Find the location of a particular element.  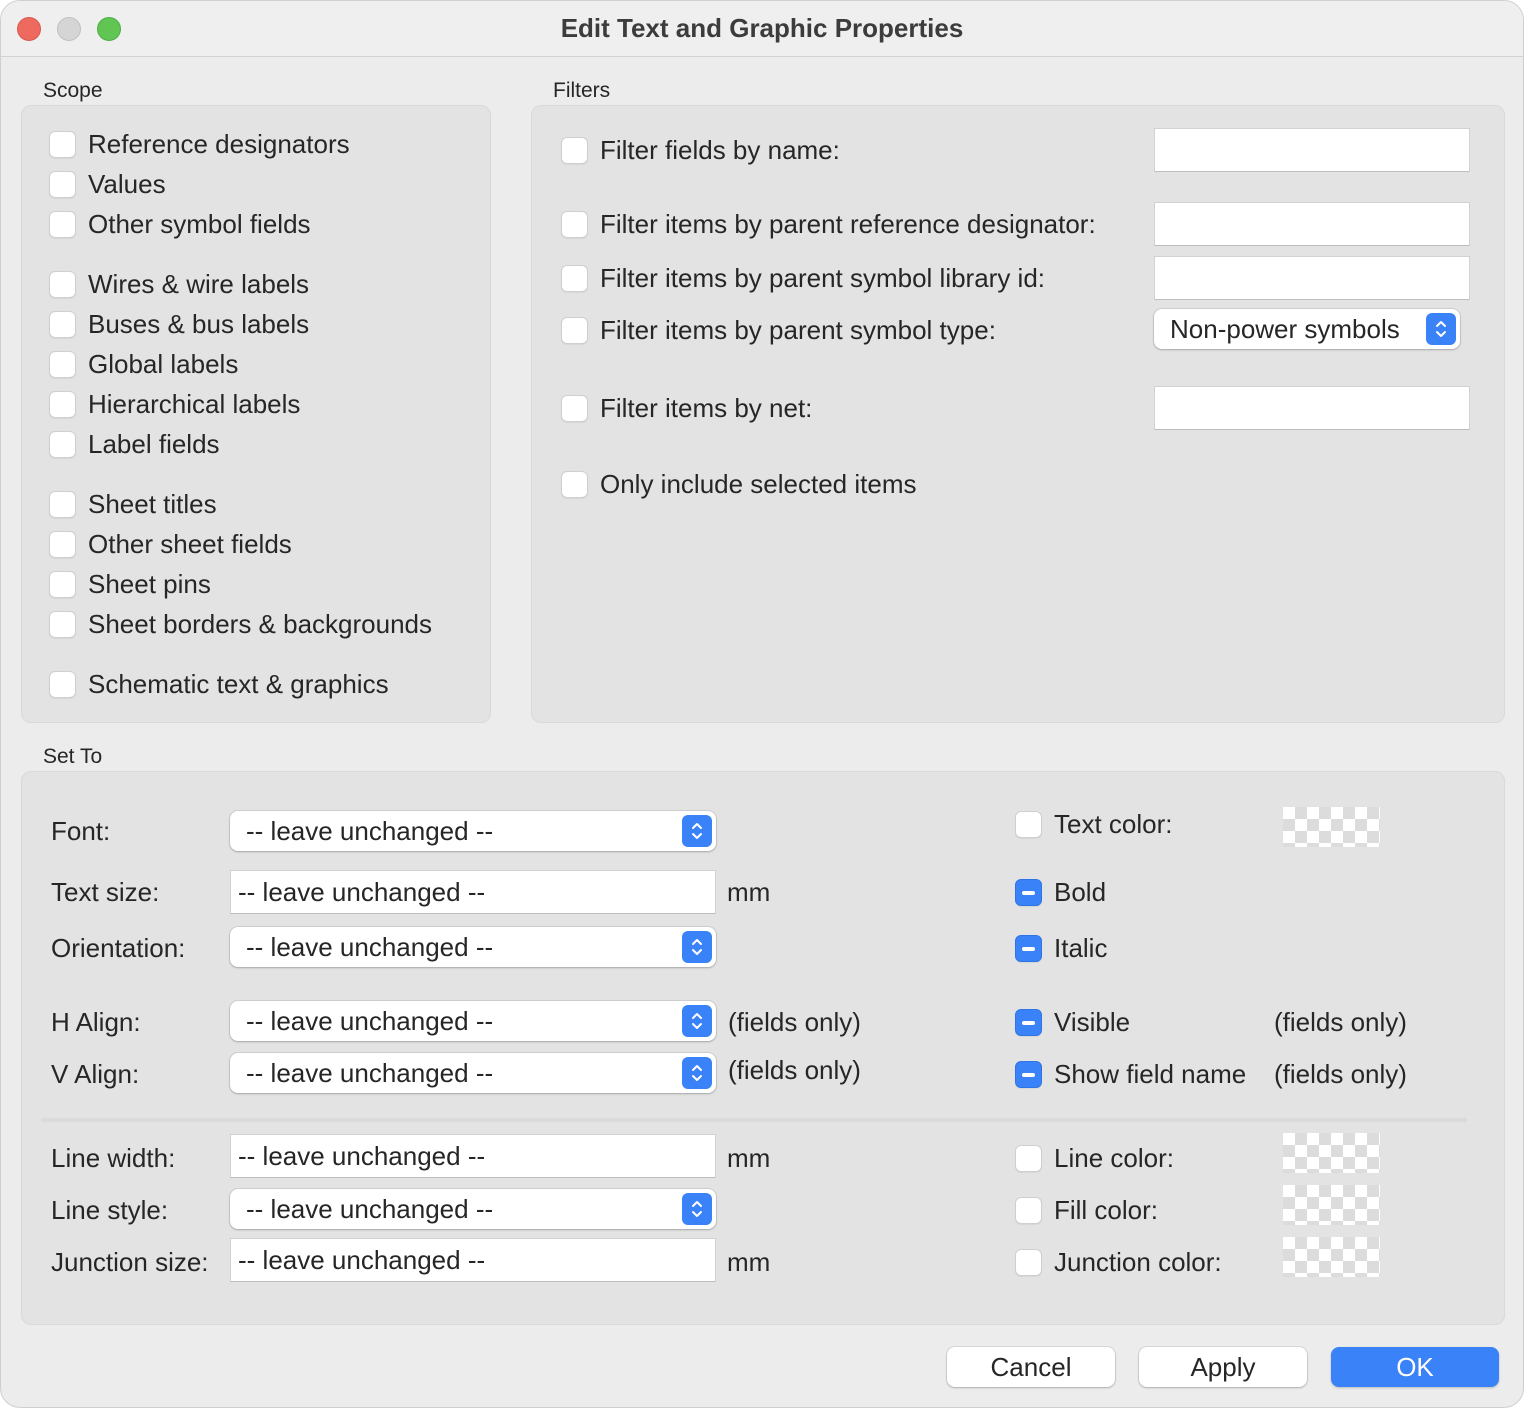

scope-sheet-titles: Sheet titles is located at coordinates (133, 504).